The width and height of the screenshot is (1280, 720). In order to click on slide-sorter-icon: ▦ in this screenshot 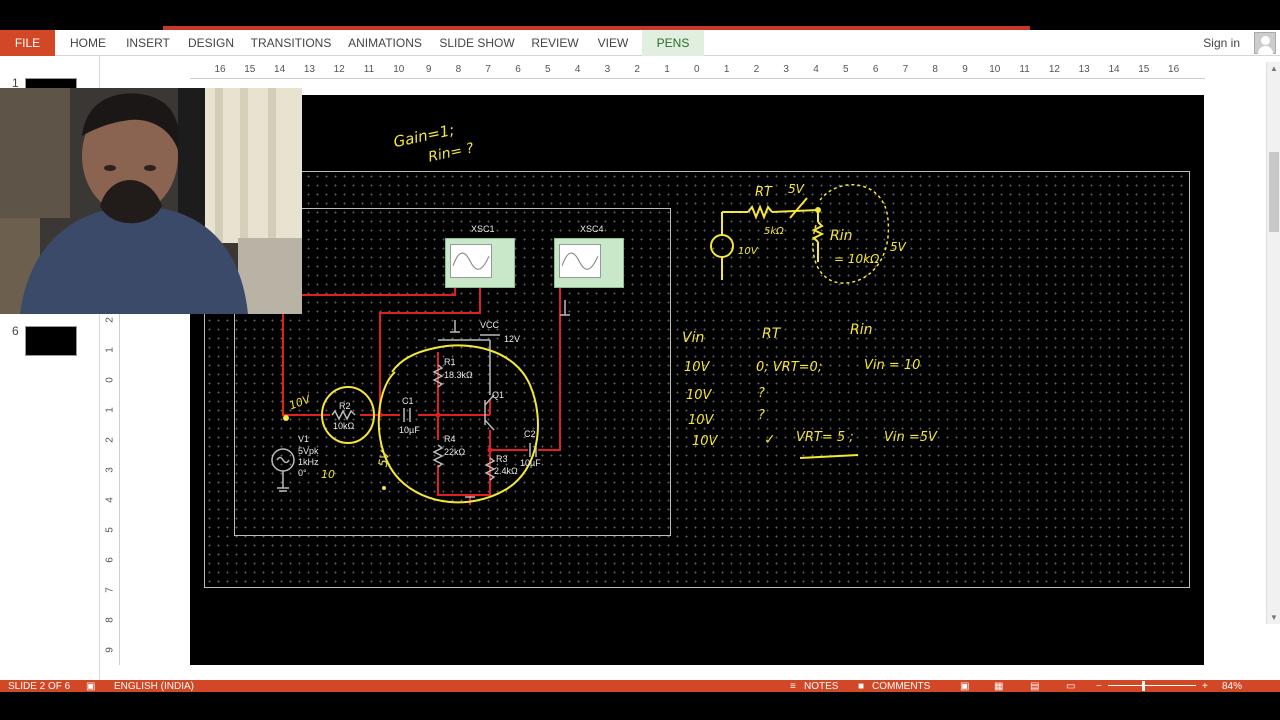, I will do `click(998, 686)`.